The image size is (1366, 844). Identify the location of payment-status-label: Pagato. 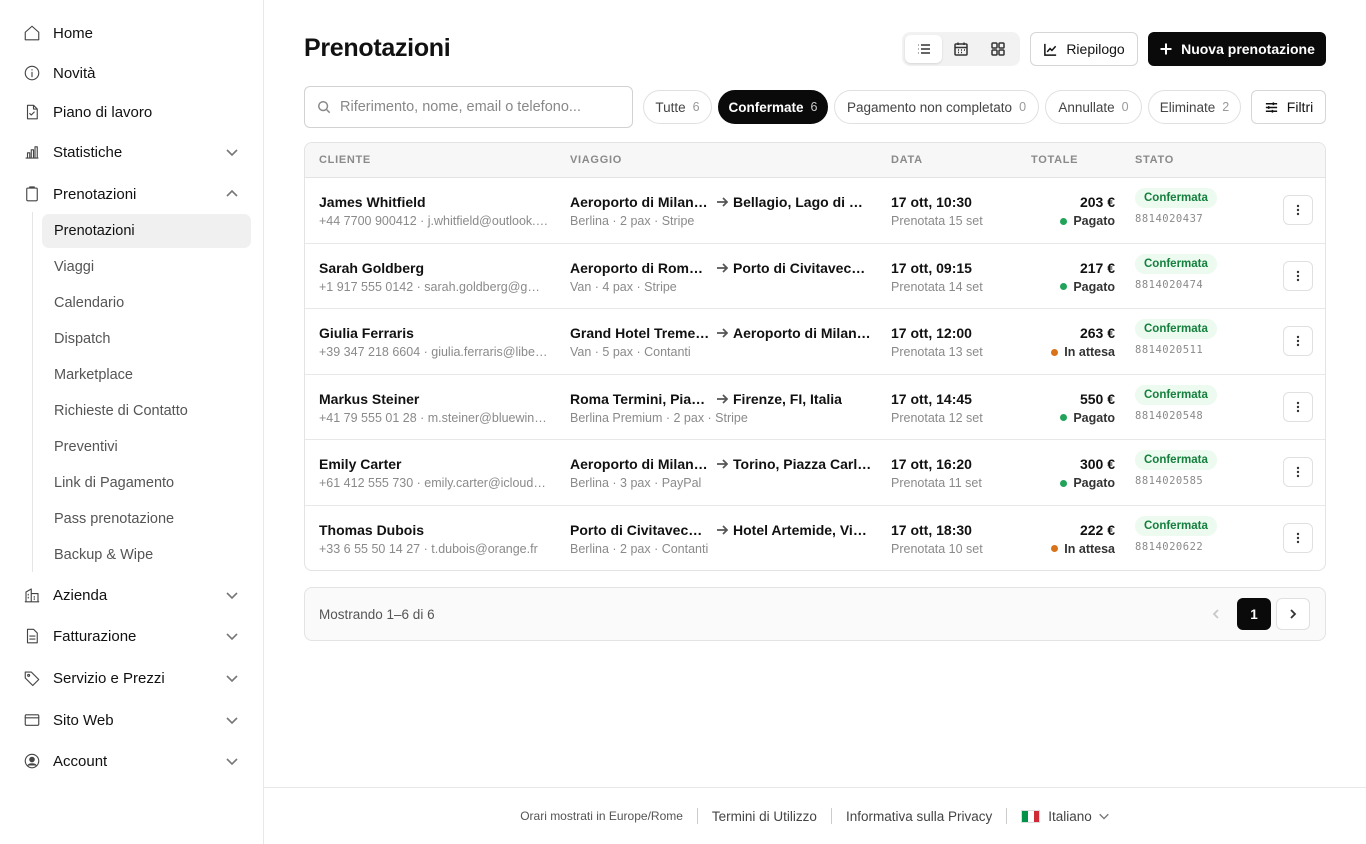
(1094, 286).